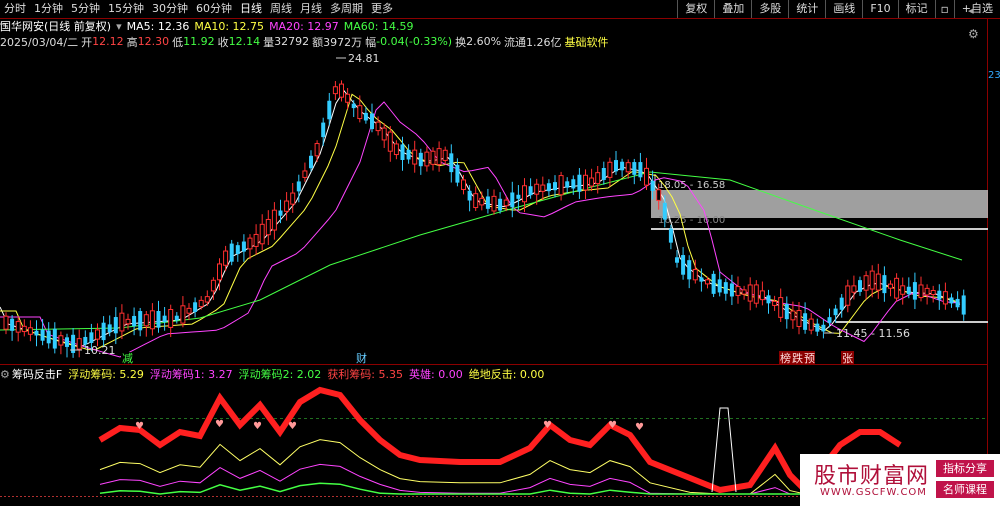 This screenshot has height=506, width=1000. What do you see at coordinates (364, 58) in the screenshot?
I see `high-price-label: 24.81` at bounding box center [364, 58].